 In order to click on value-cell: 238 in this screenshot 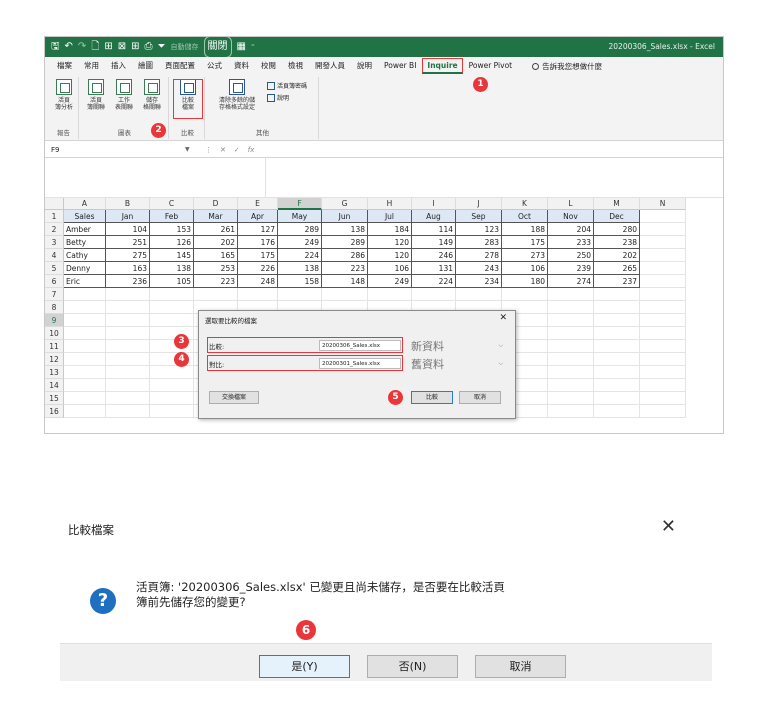, I will do `click(617, 242)`.